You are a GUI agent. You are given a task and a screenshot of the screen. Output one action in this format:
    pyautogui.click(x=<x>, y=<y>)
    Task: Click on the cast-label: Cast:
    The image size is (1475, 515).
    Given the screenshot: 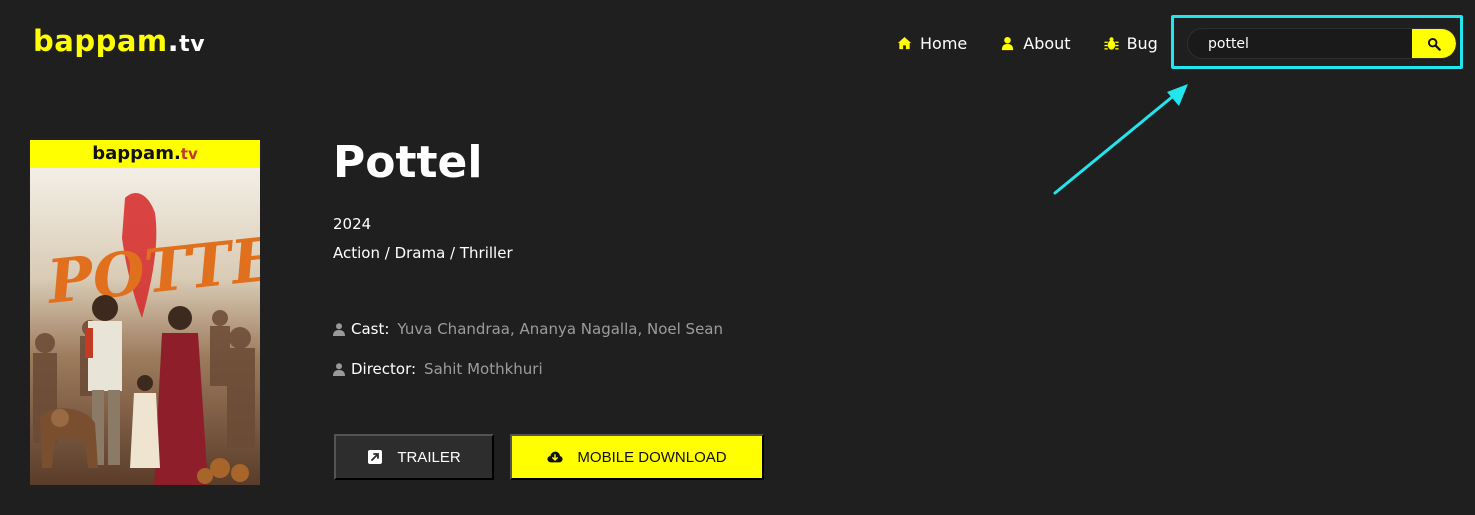 What is the action you would take?
    pyautogui.click(x=370, y=329)
    